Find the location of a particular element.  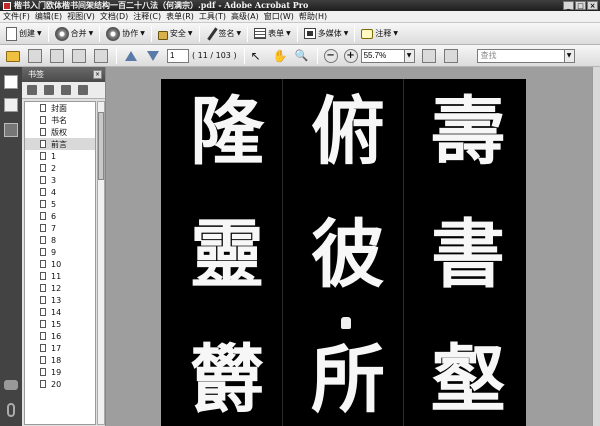

menu-forms: 表单(R) is located at coordinates (182, 16).